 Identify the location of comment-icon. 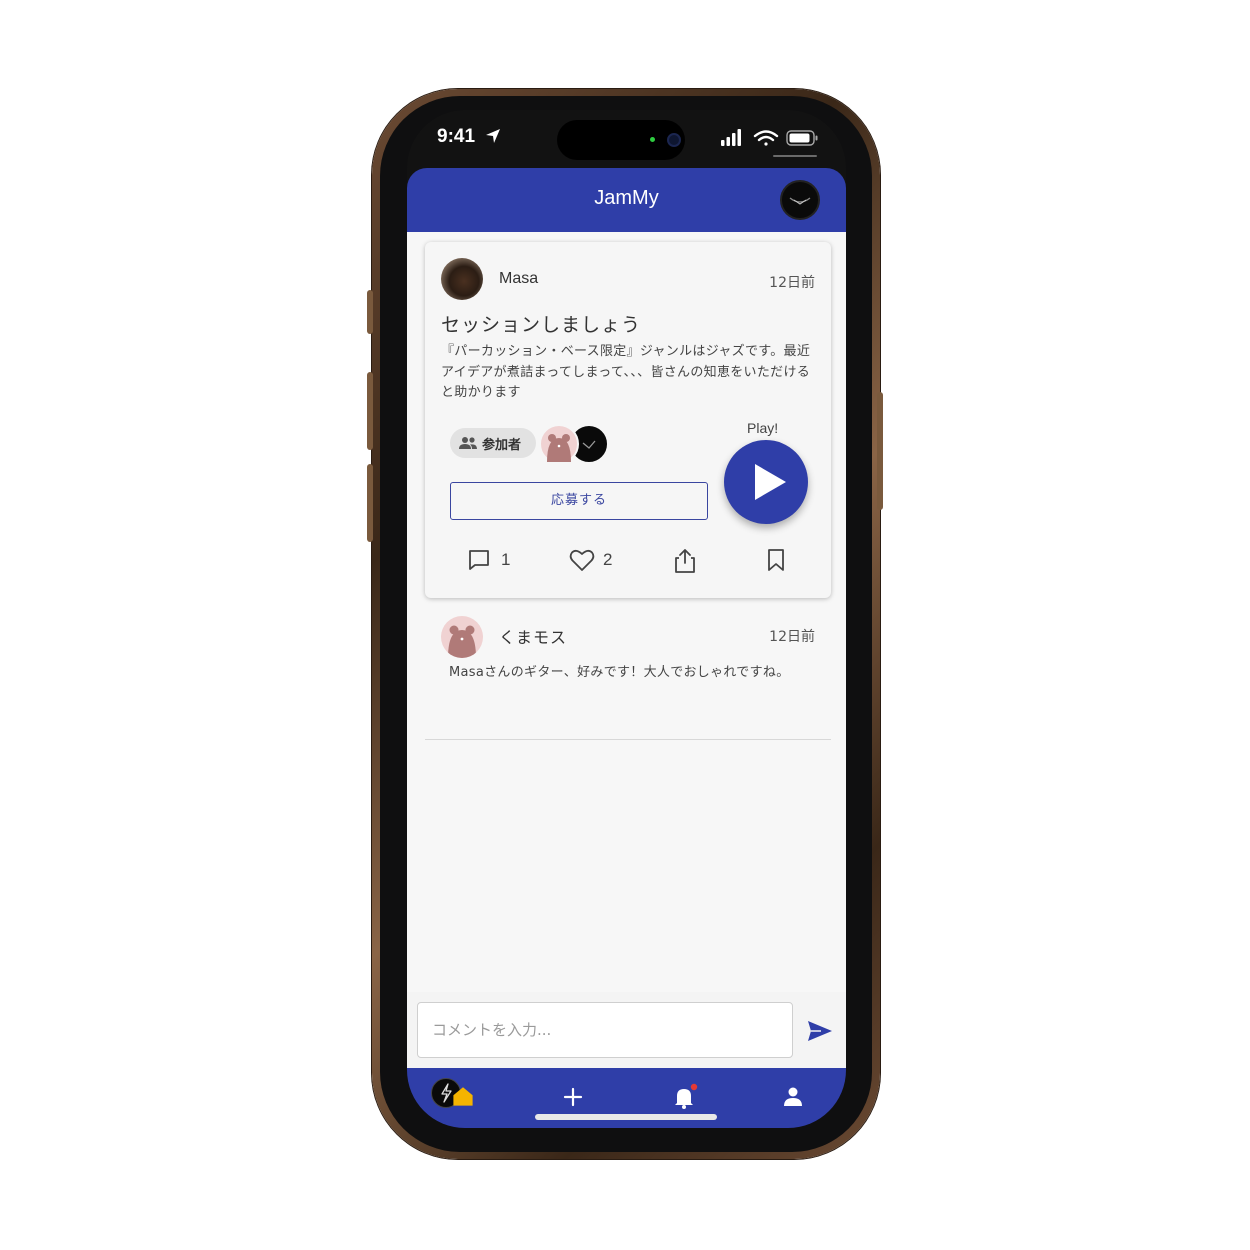
(479, 560).